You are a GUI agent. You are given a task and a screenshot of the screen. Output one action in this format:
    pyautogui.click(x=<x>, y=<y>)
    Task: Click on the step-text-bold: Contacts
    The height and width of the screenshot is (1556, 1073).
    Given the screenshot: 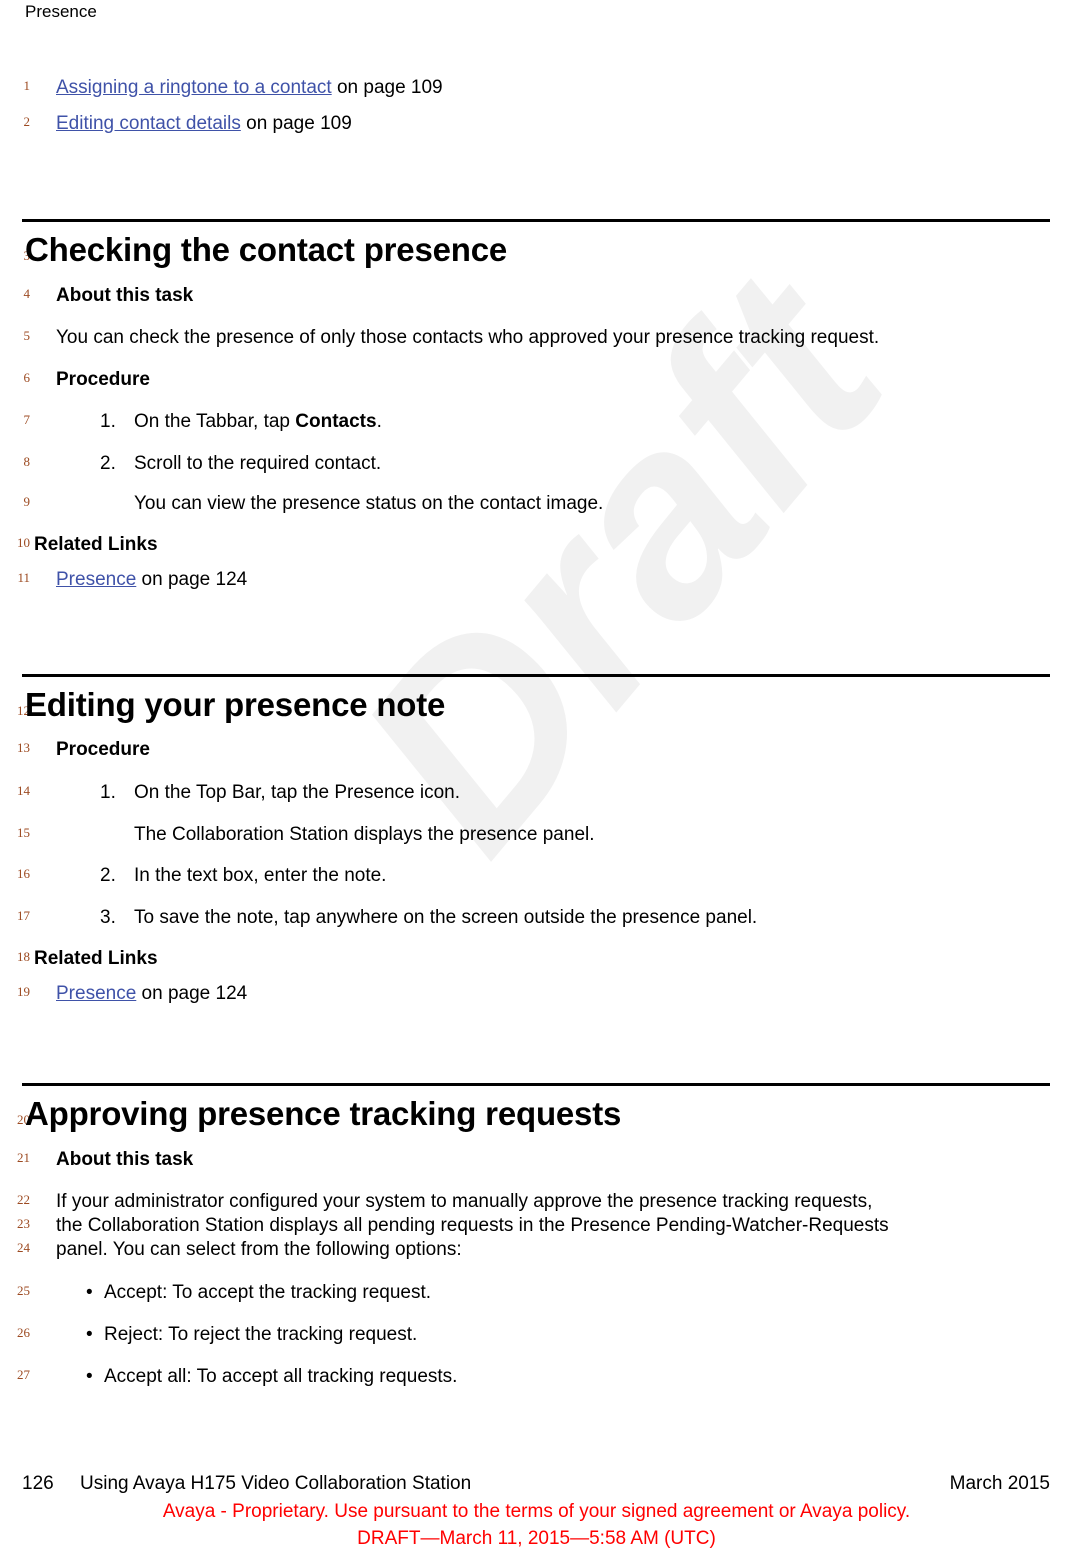 What is the action you would take?
    pyautogui.click(x=336, y=421)
    